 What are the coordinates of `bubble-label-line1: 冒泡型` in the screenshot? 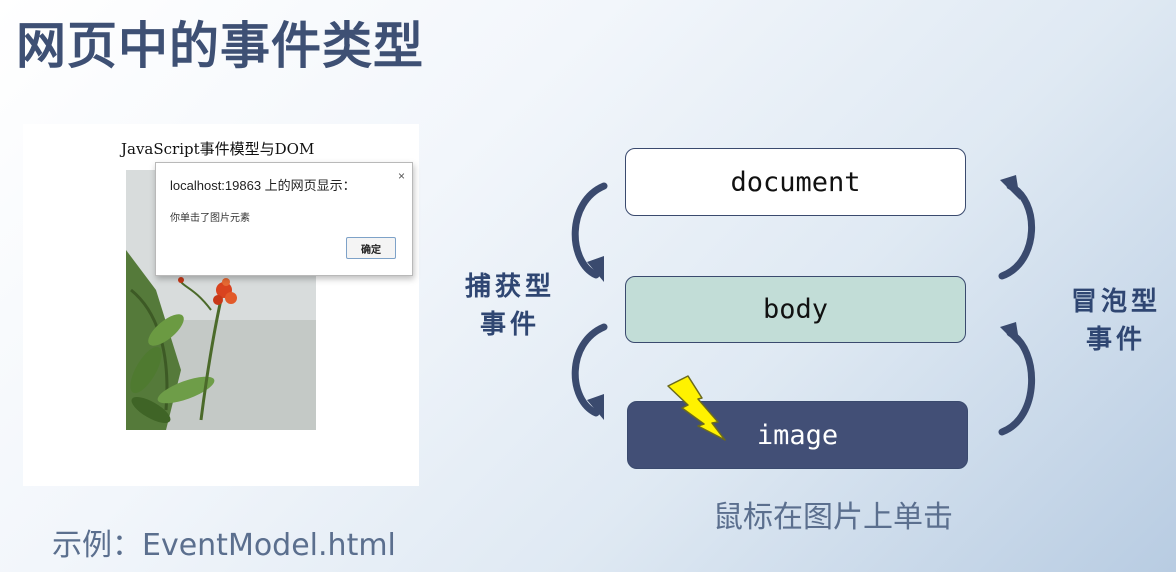 It's located at (1115, 302).